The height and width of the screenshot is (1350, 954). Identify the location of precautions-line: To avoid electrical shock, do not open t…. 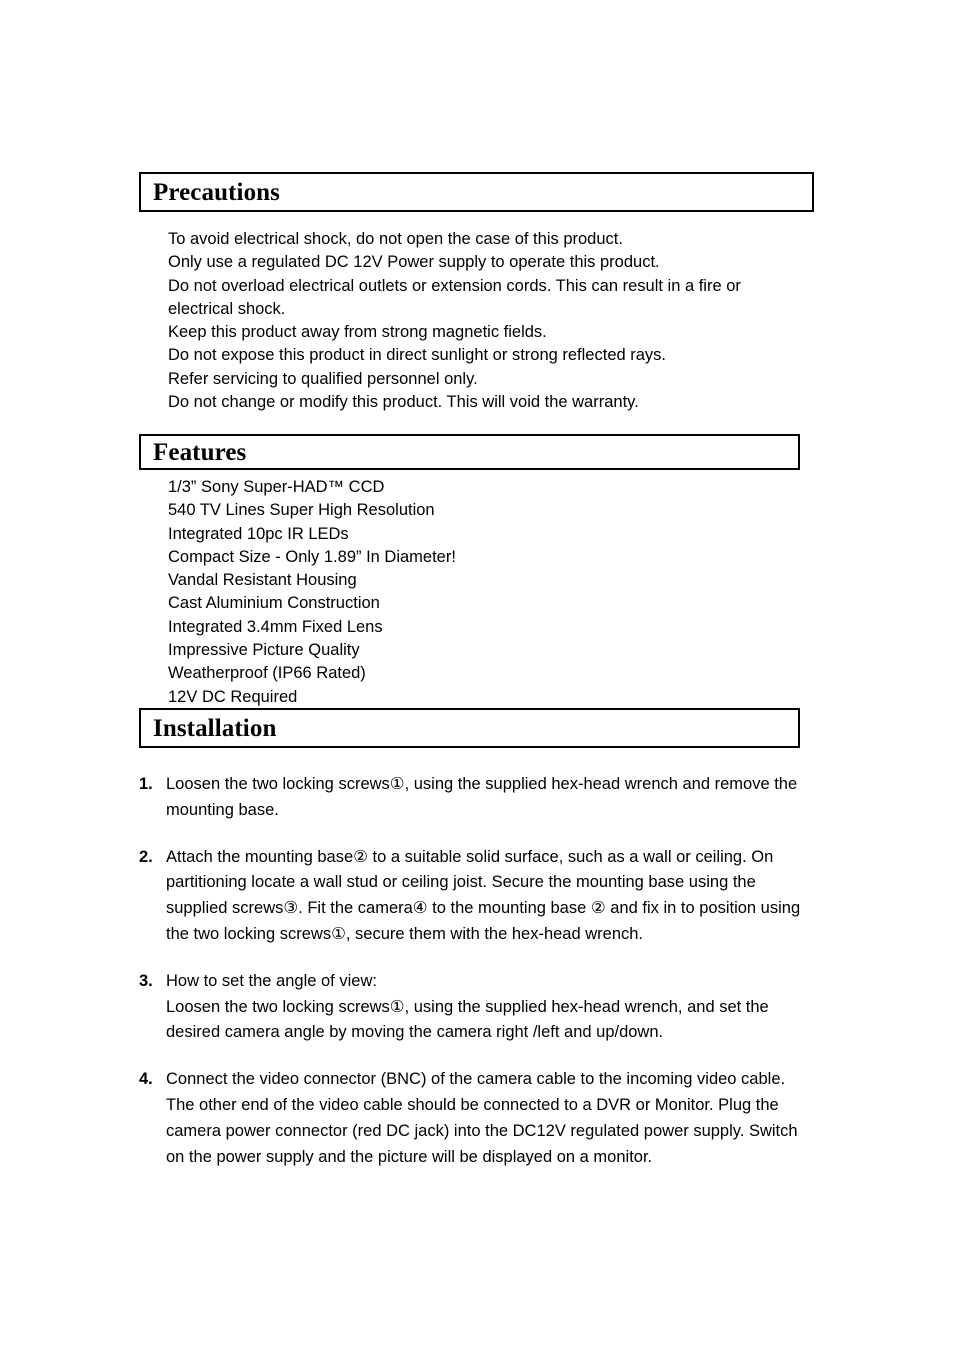
(395, 239).